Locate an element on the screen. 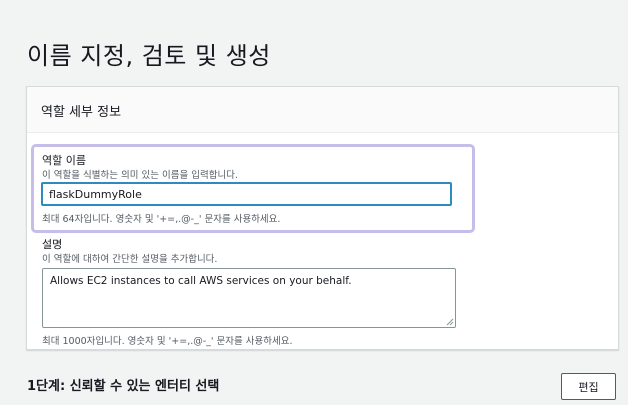 Image resolution: width=628 pixels, height=405 pixels. role-name-label: 역할 이름 is located at coordinates (64, 160).